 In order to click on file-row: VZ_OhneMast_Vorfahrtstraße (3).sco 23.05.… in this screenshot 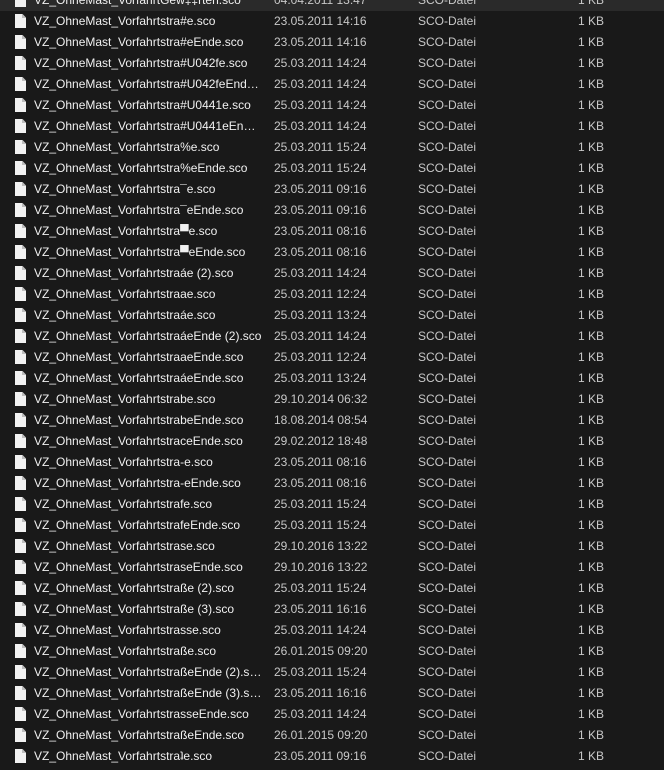, I will do `click(332, 609)`.